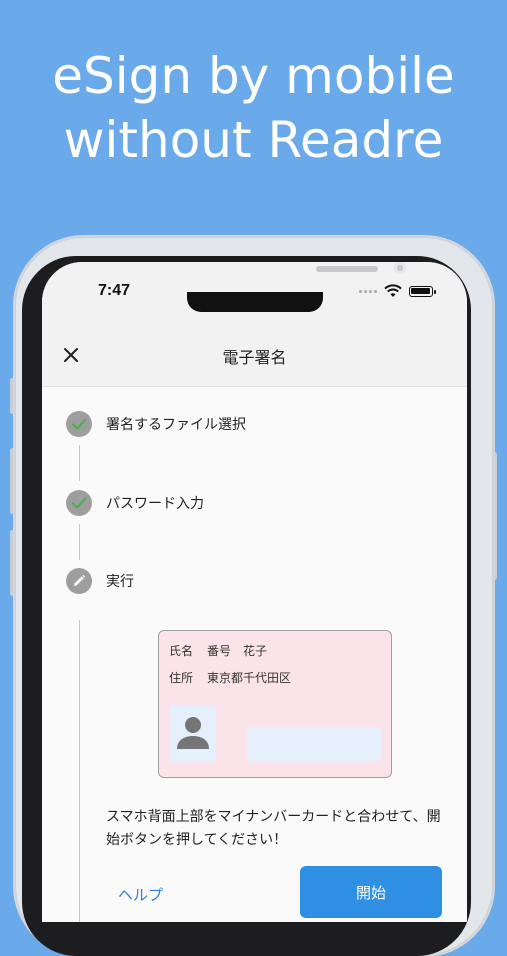 The image size is (507, 956). I want to click on help-link: ヘルプ, so click(140, 894).